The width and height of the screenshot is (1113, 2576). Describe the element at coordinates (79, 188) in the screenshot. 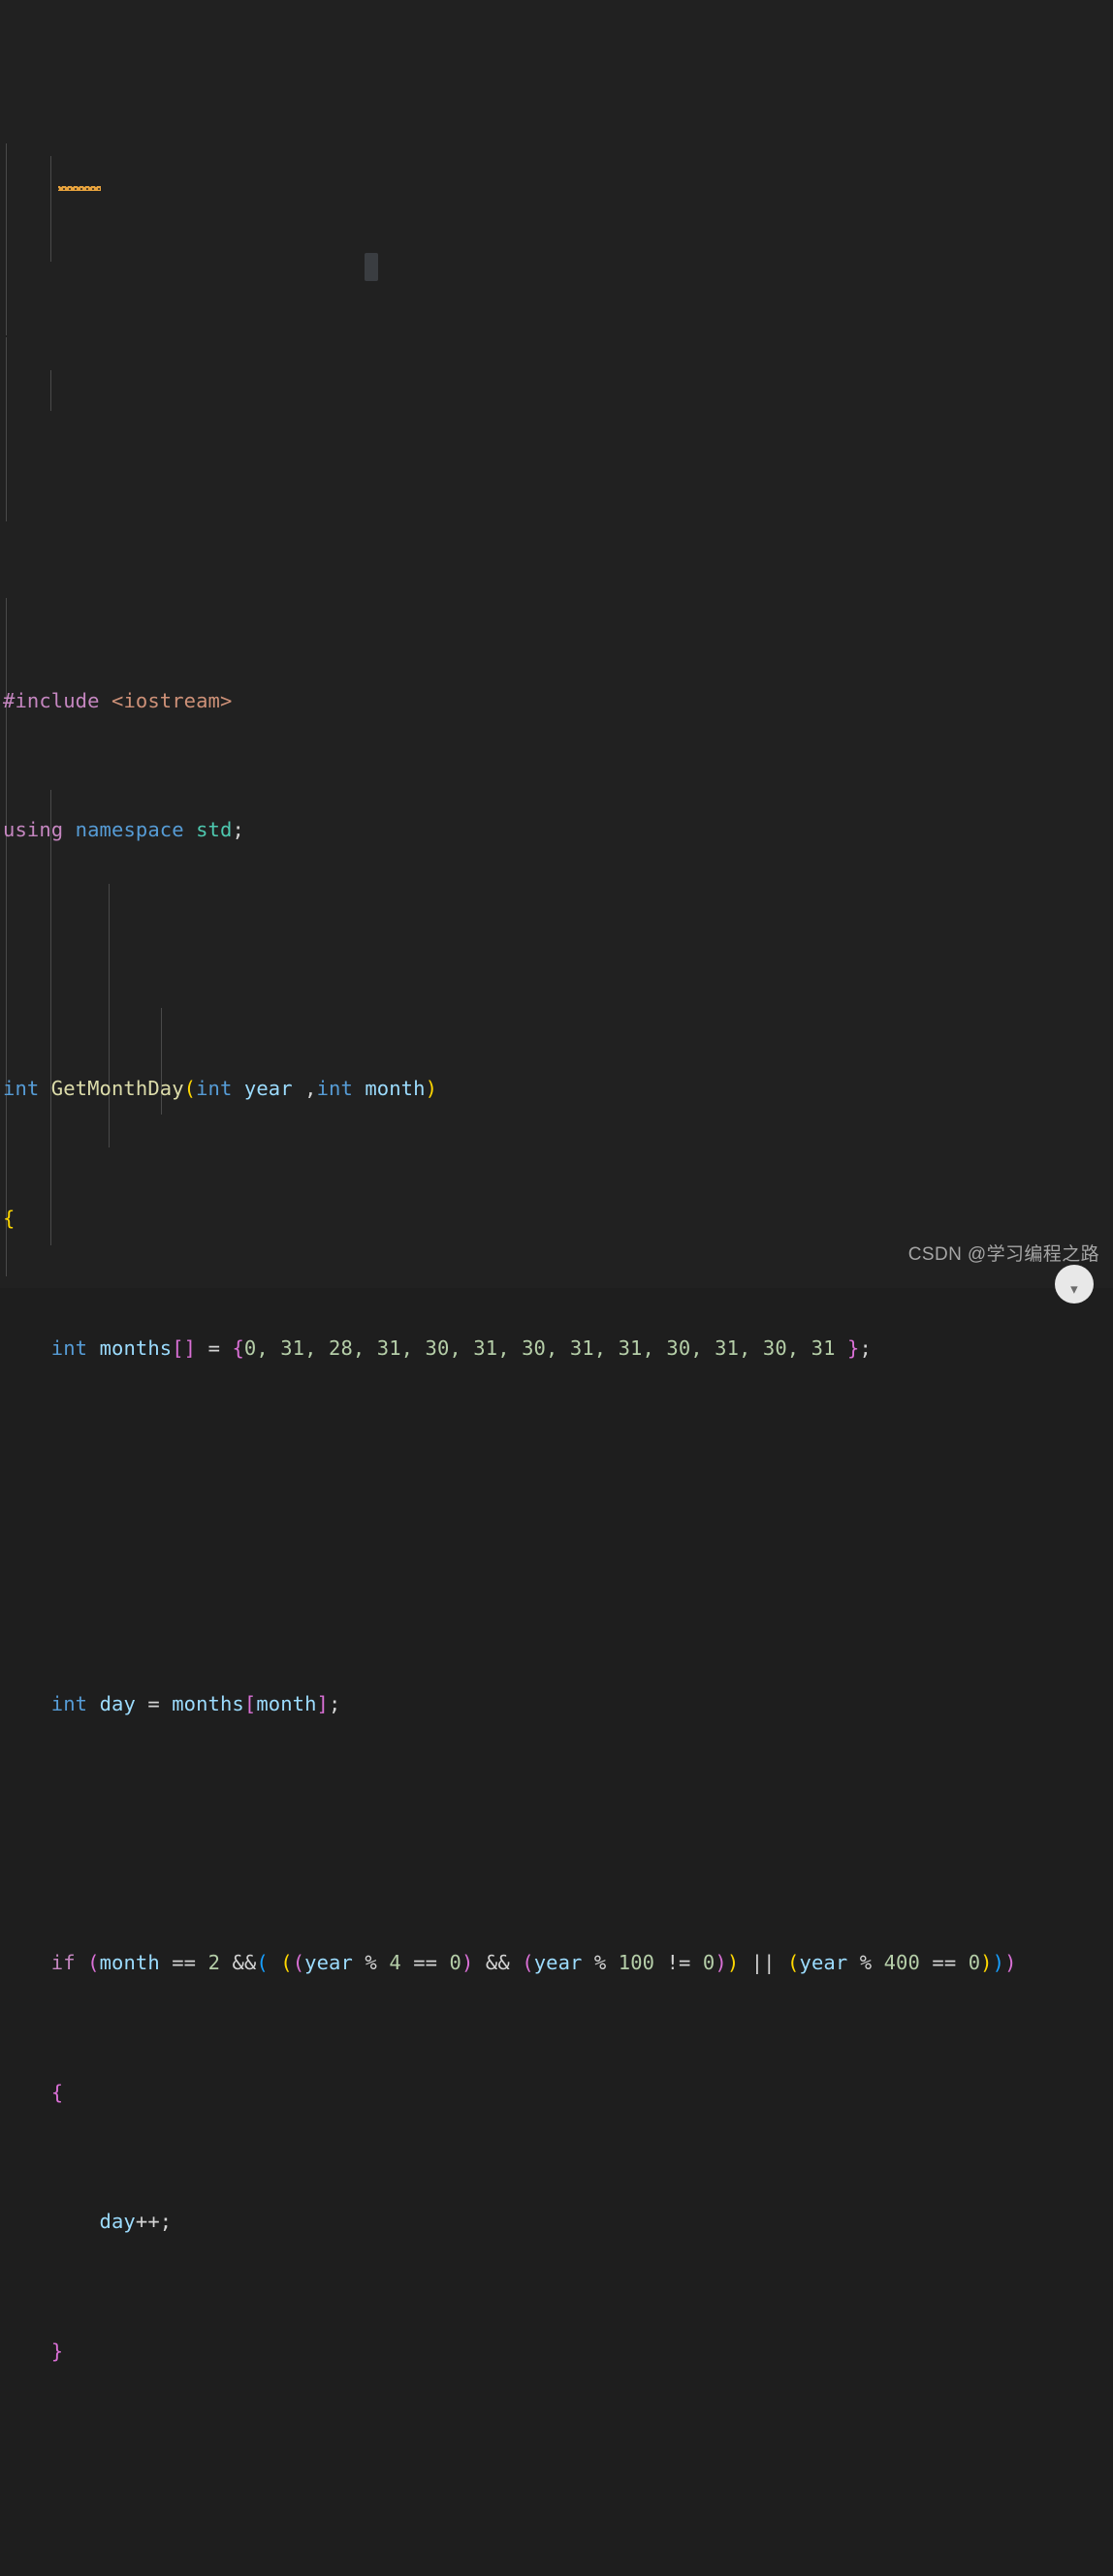

I see `warning-squiggle-icon` at that location.